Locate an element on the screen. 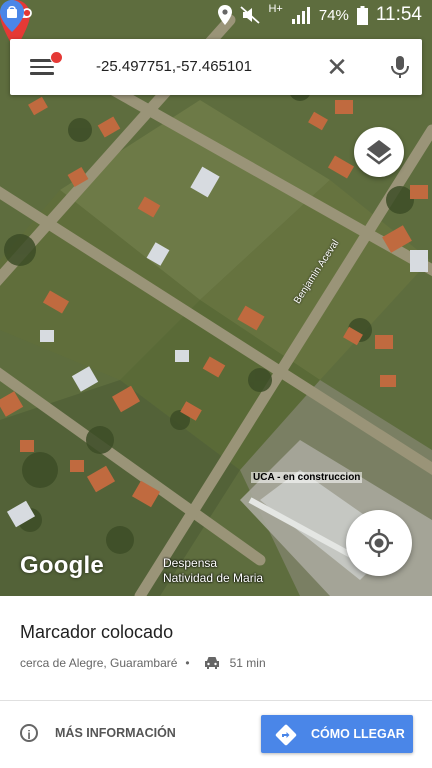  info-icon: i is located at coordinates (29, 733).